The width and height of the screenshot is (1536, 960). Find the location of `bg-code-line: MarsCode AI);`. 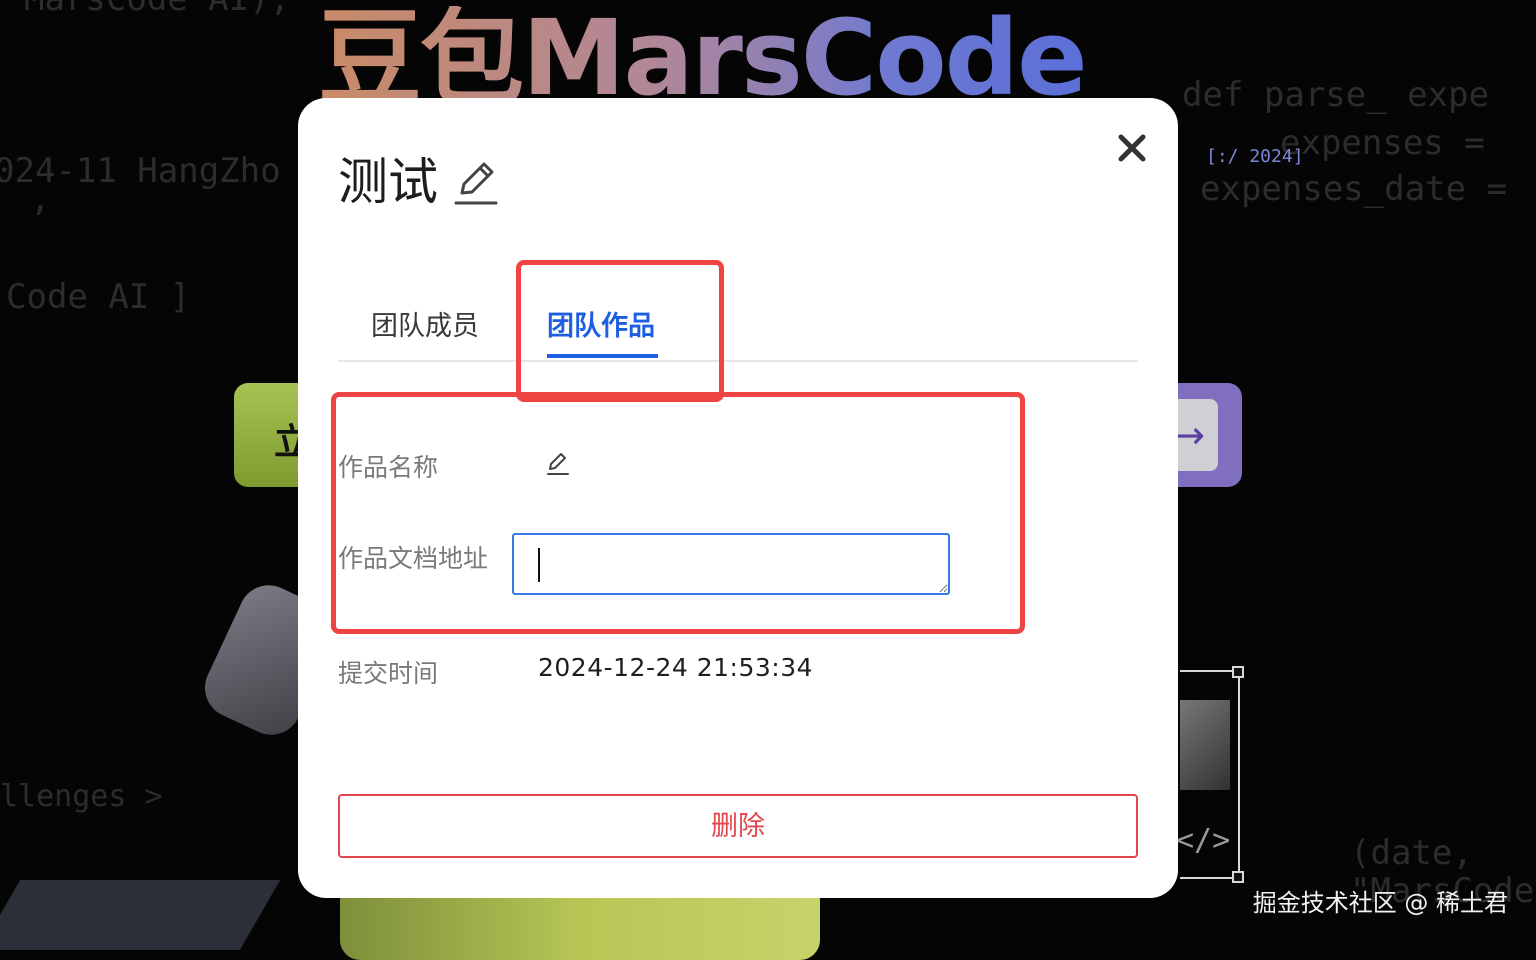

bg-code-line: MarsCode AI); is located at coordinates (157, 8).